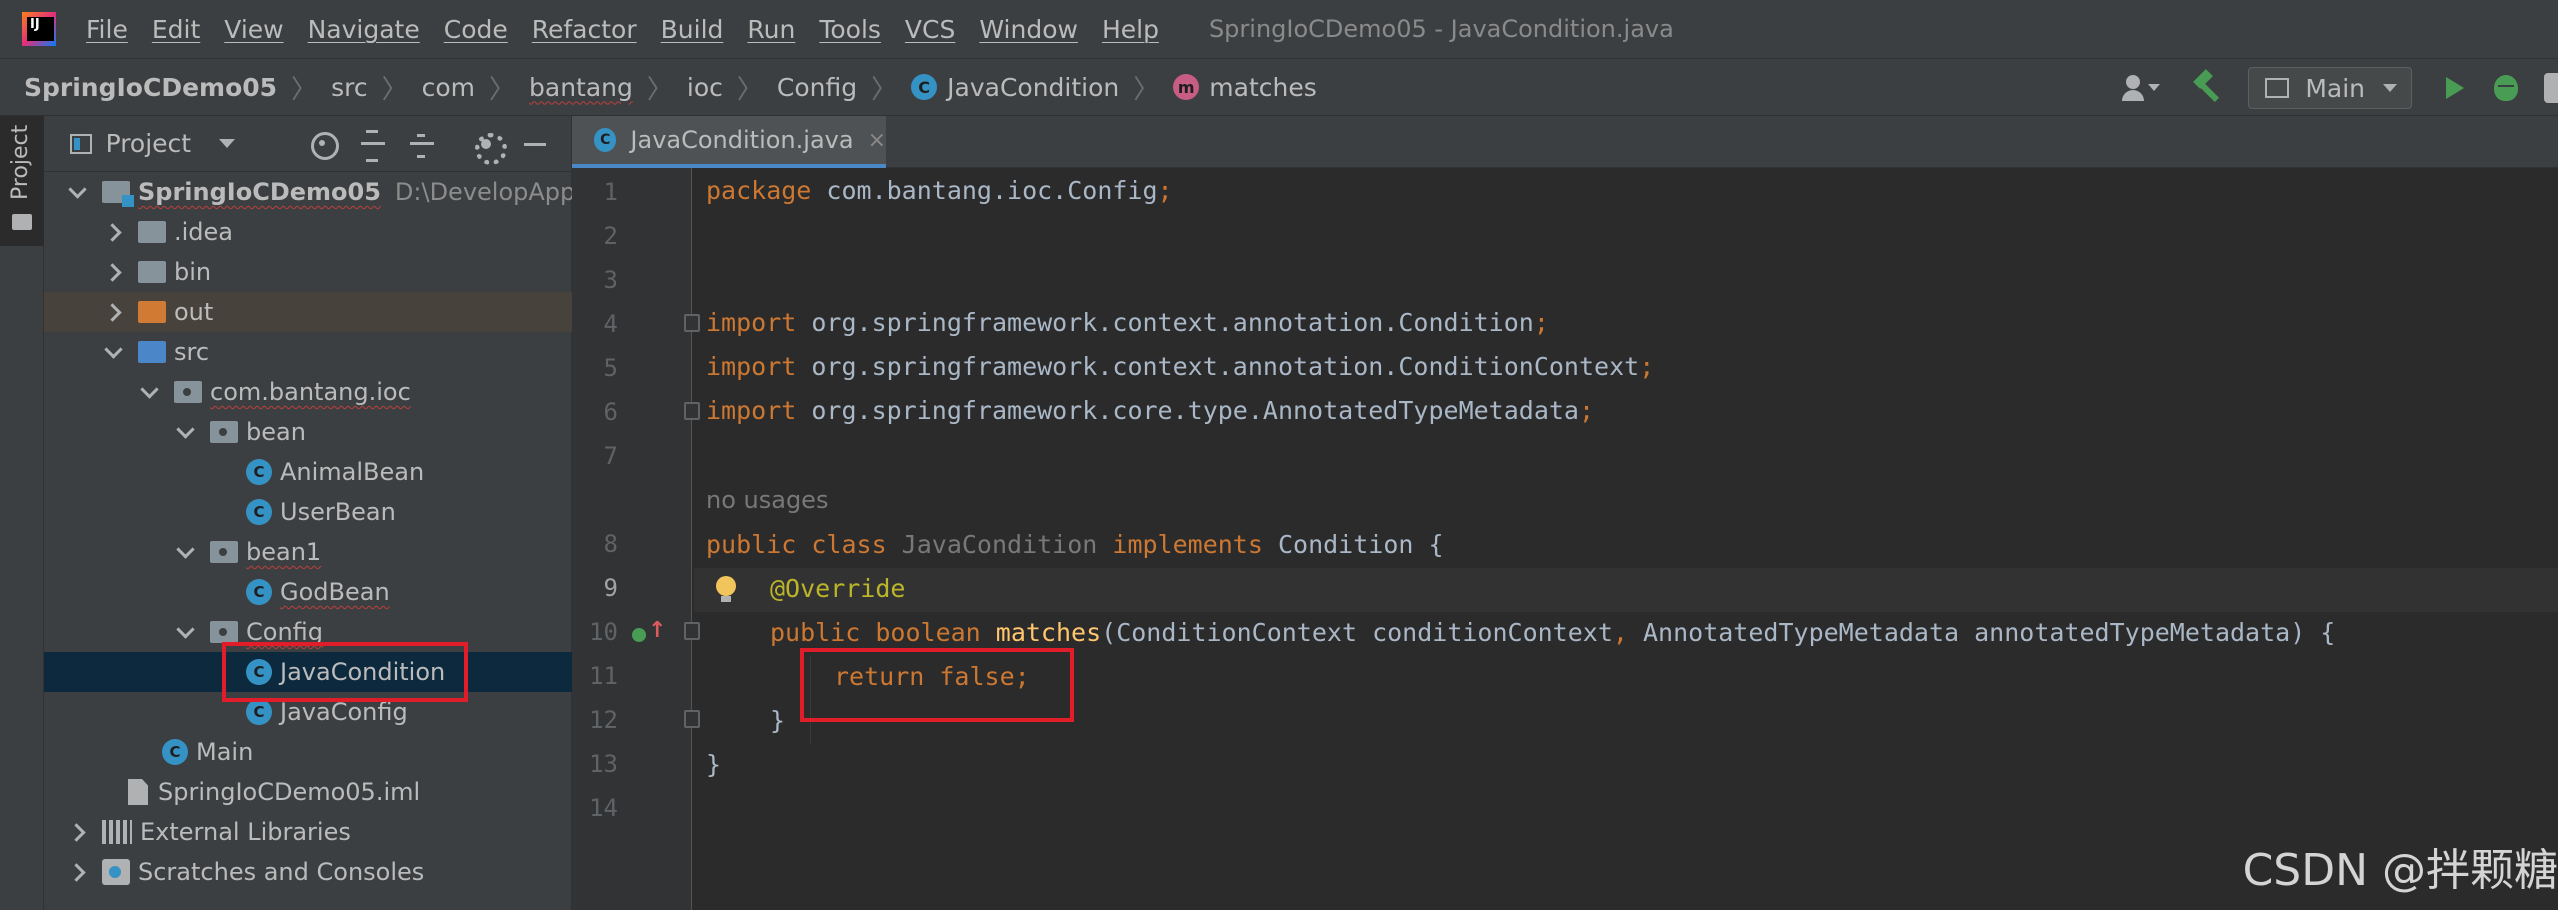 This screenshot has height=910, width=2558. I want to click on tree-item-userbean: C UserBean, so click(308, 512).